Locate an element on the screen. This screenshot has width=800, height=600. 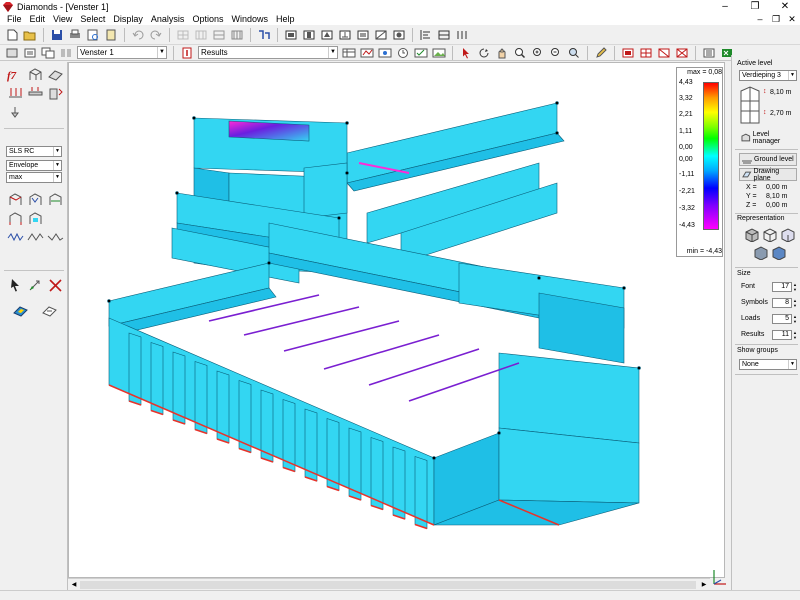
new-file-icon is located at coordinates (12, 35).